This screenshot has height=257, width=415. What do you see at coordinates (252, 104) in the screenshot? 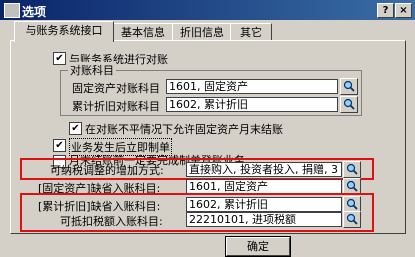
I see `depreciation-account-field: 1602, 累计折旧` at bounding box center [252, 104].